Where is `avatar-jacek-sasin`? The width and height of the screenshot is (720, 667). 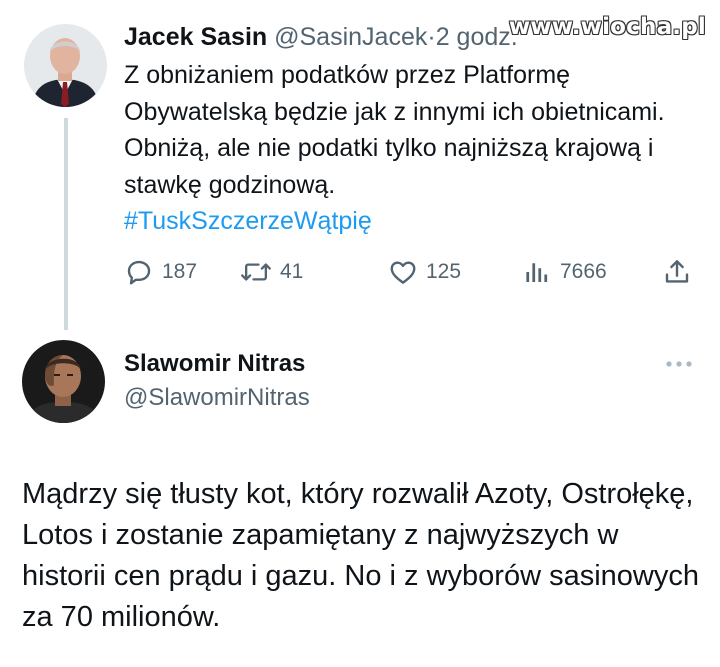
avatar-jacek-sasin is located at coordinates (65, 65).